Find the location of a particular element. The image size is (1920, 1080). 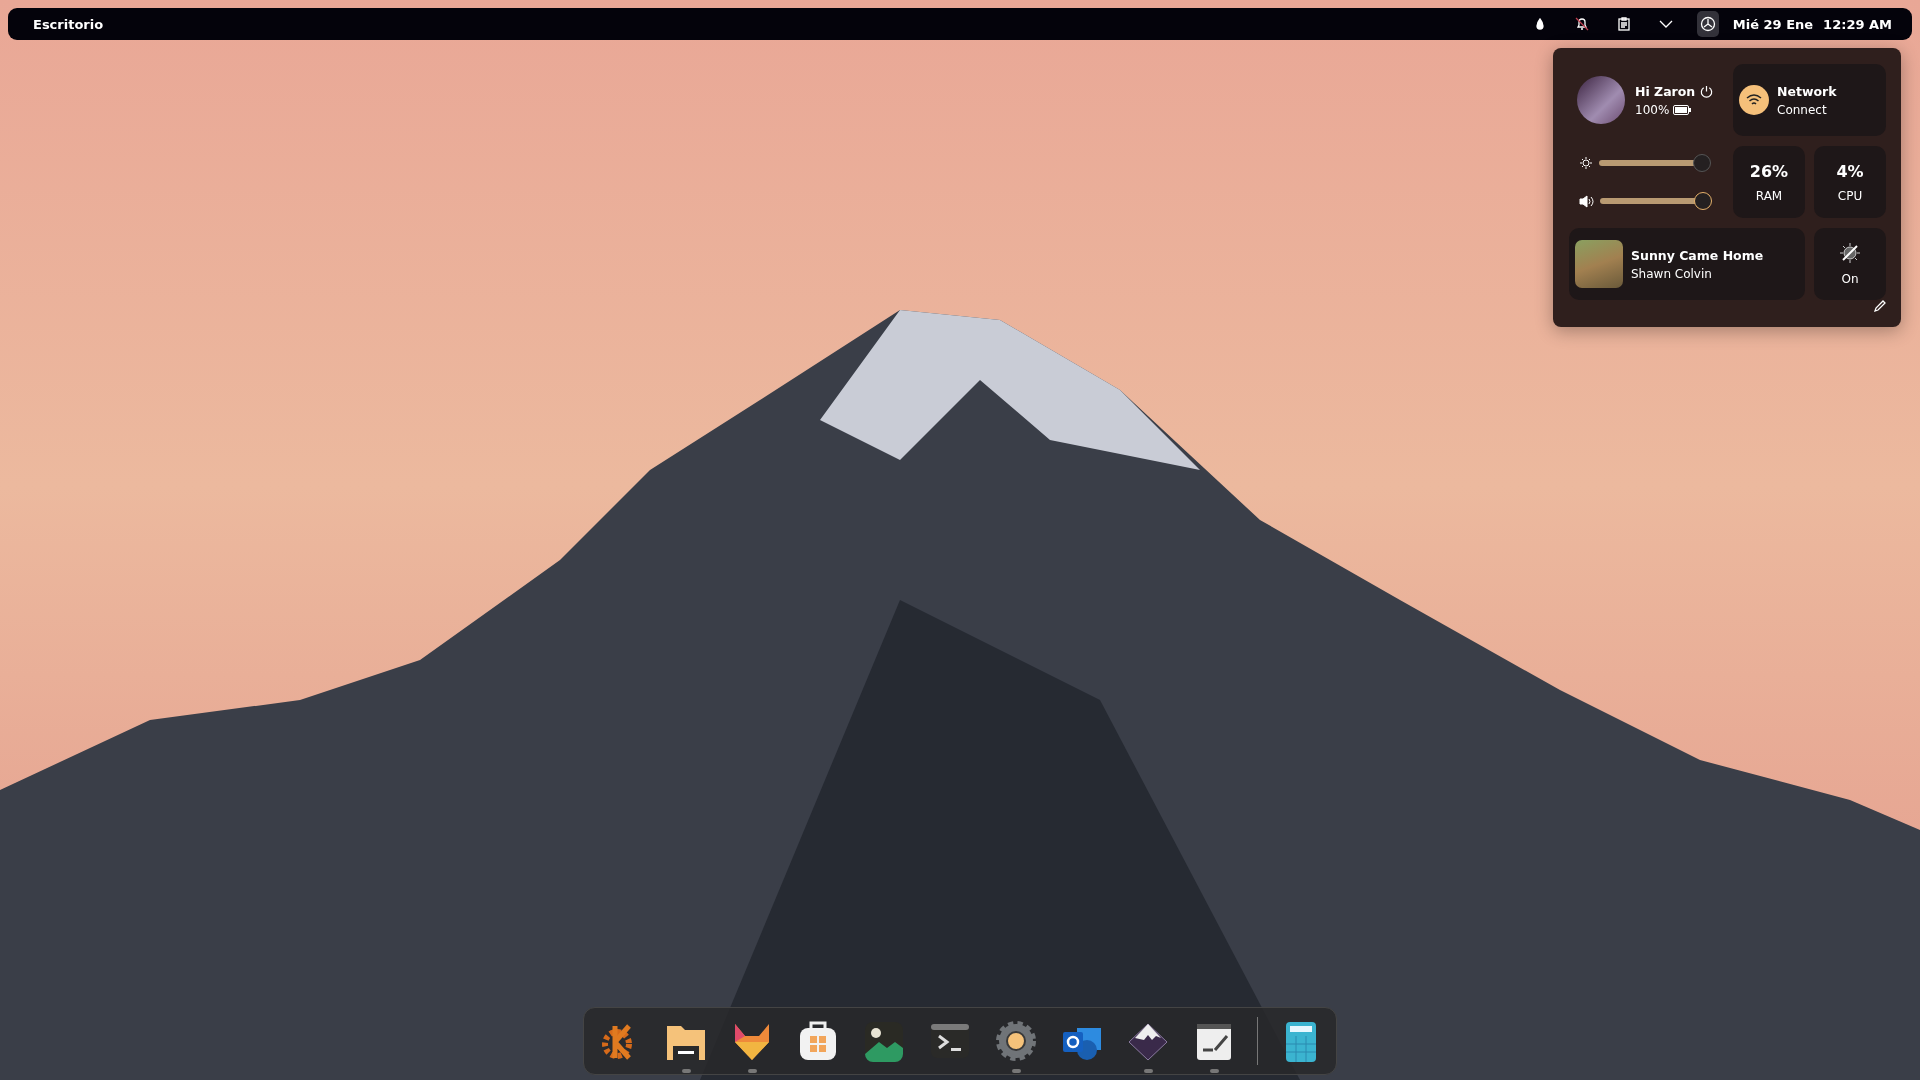

tray-button is located at coordinates (1707, 24).